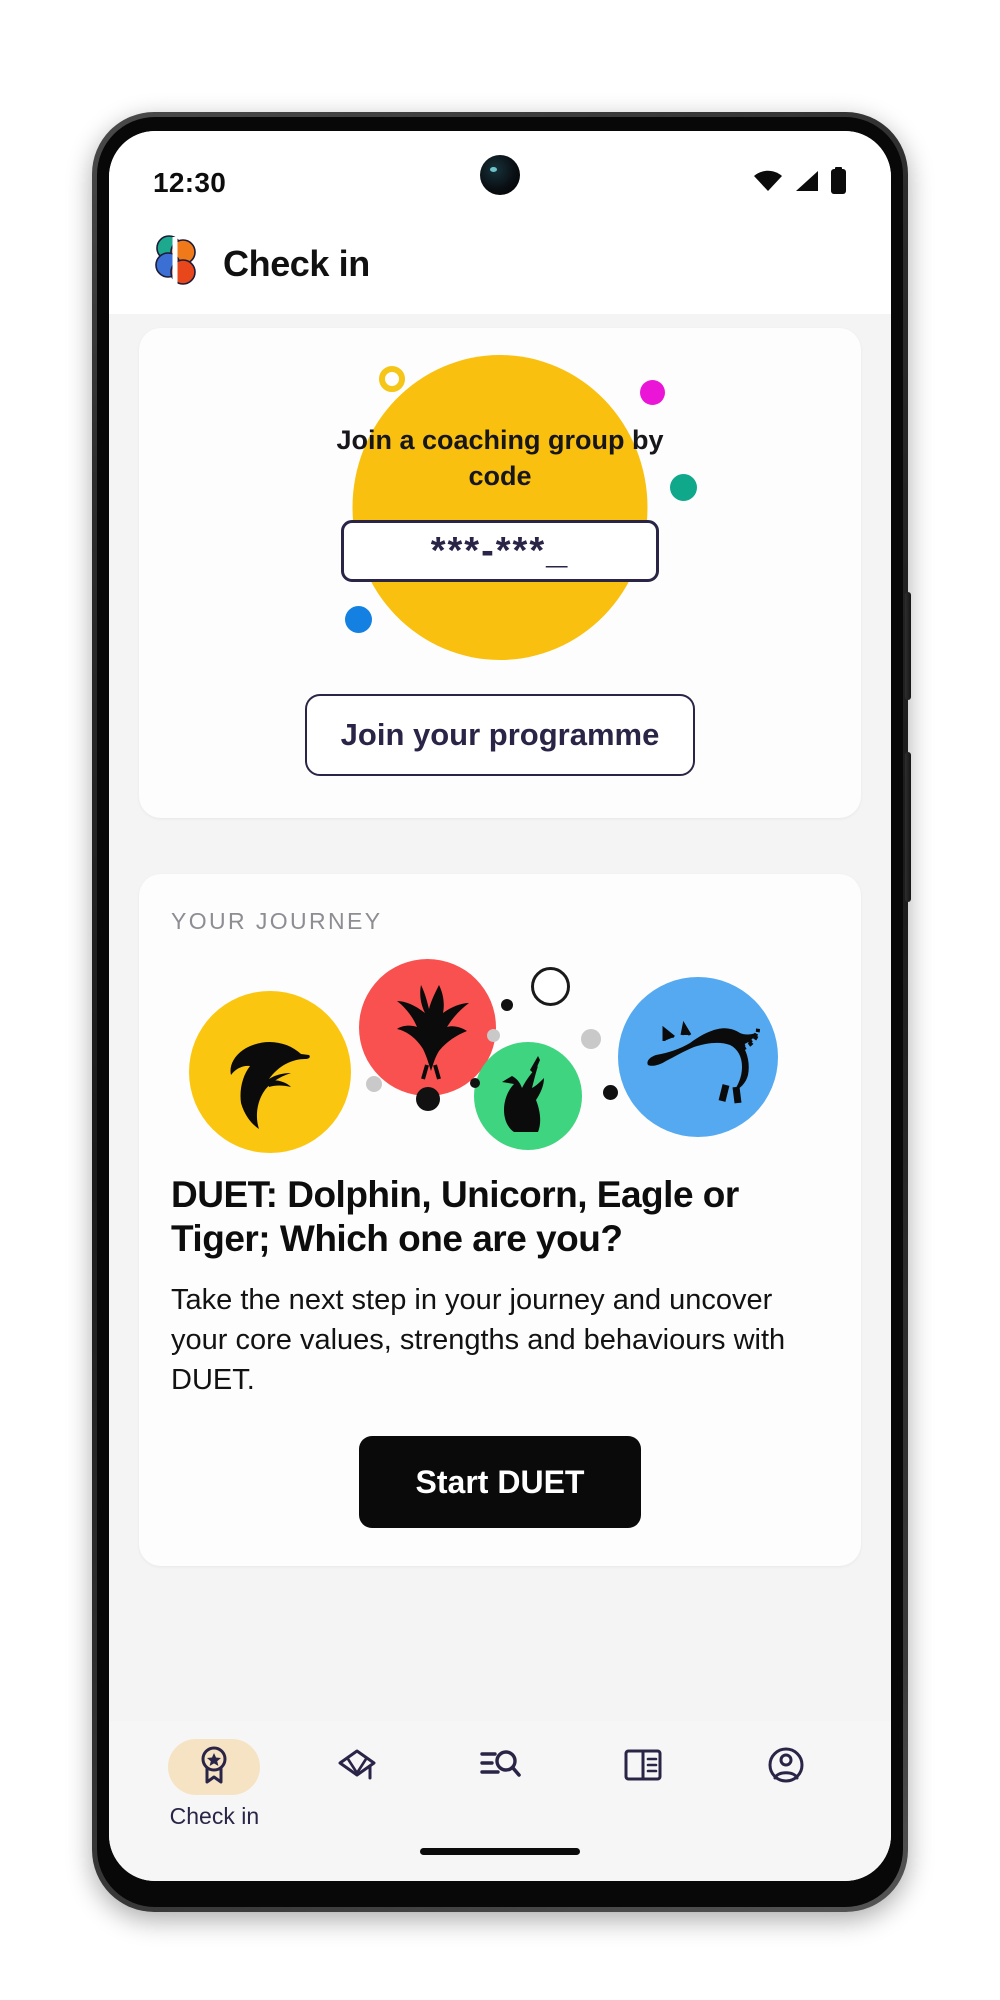 This screenshot has width=1000, height=2000. Describe the element at coordinates (908, 646) in the screenshot. I see `power-button` at that location.